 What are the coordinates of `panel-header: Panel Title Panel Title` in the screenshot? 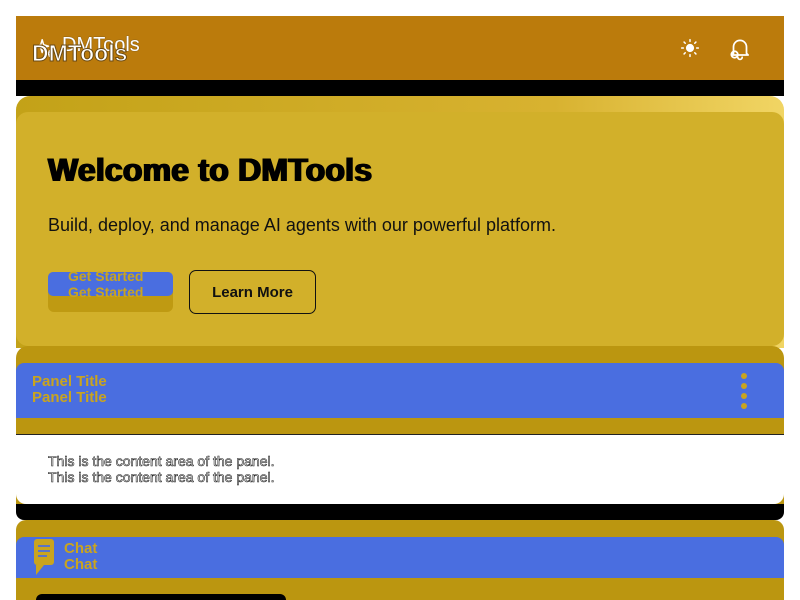 It's located at (400, 390).